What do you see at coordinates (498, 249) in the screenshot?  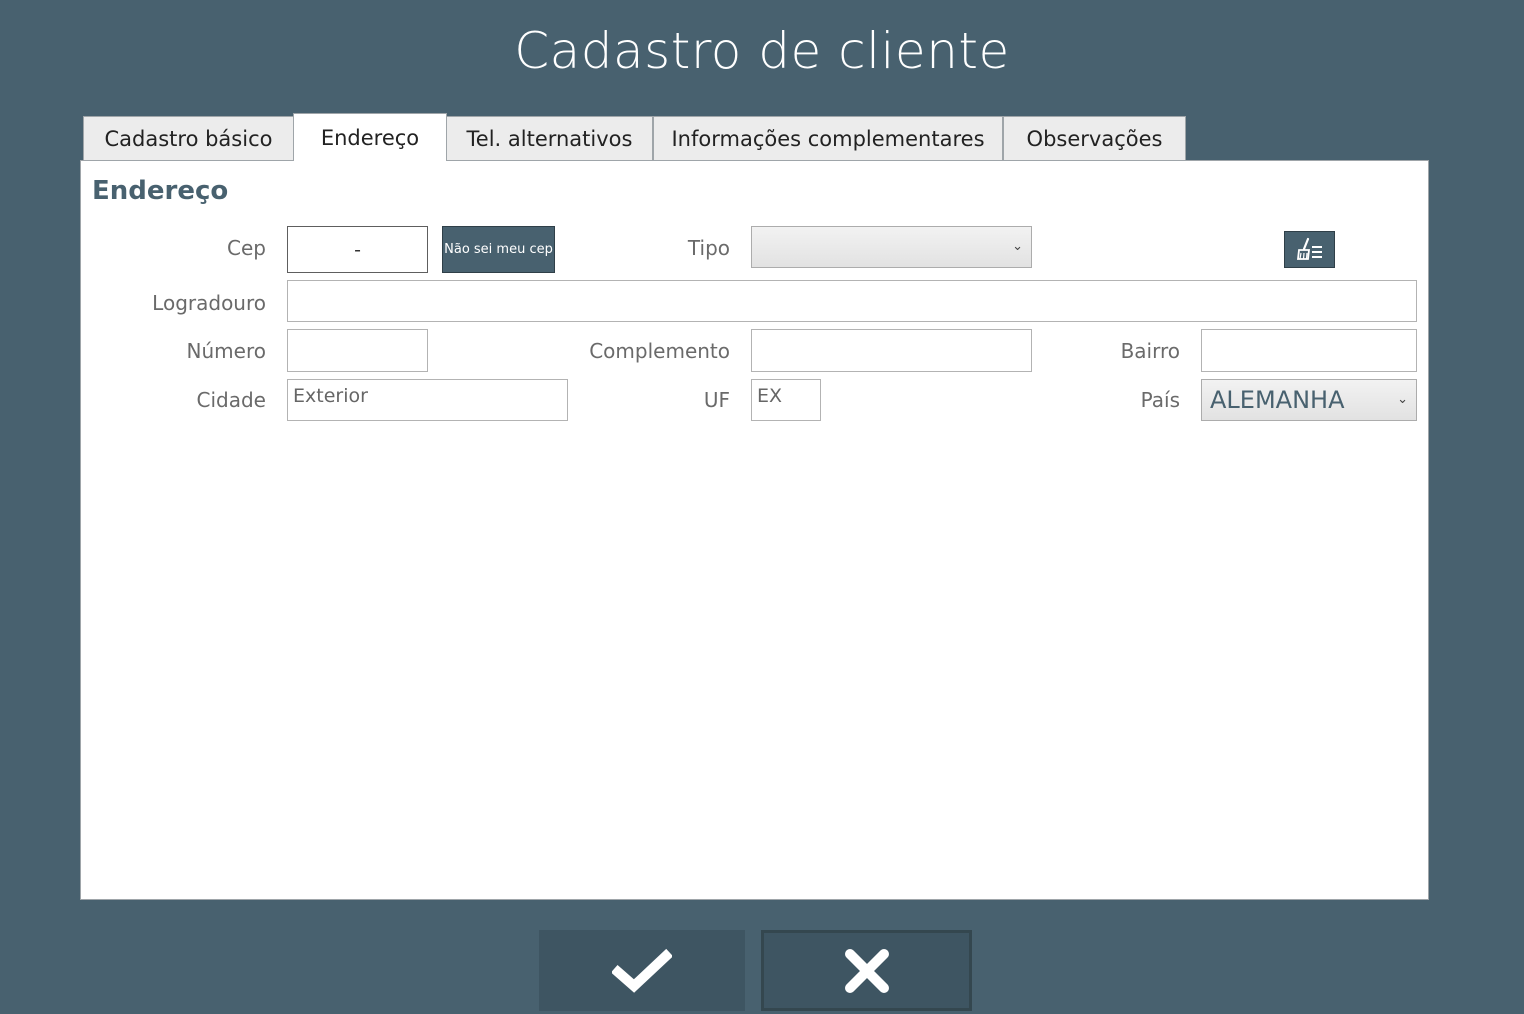 I see `nao-sei-meu-cep-button: Não sei meu cep` at bounding box center [498, 249].